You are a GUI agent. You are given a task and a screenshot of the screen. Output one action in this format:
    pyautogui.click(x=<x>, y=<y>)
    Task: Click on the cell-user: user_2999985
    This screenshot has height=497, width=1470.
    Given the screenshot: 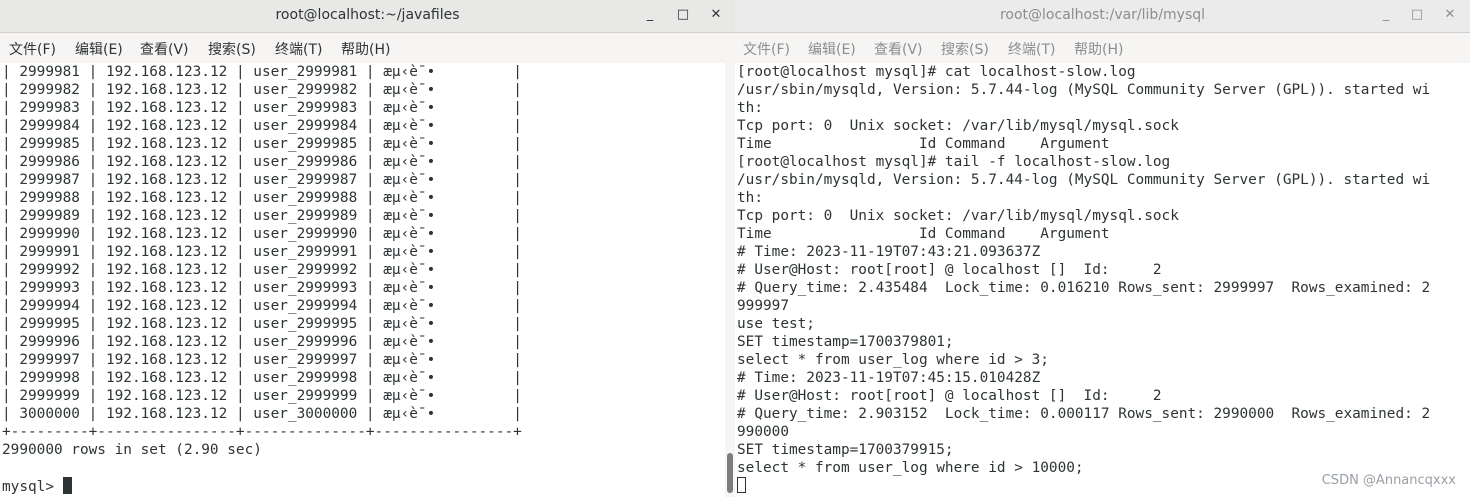 What is the action you would take?
    pyautogui.click(x=305, y=144)
    